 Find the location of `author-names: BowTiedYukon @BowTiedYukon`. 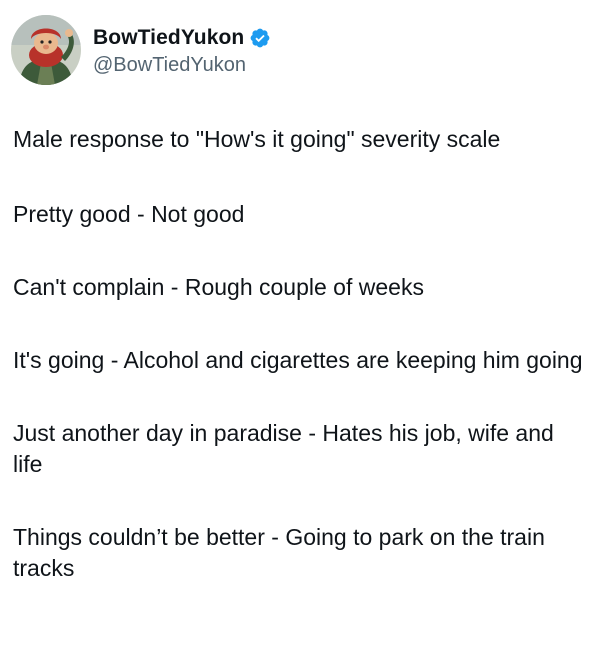

author-names: BowTiedYukon @BowTiedYukon is located at coordinates (182, 50).